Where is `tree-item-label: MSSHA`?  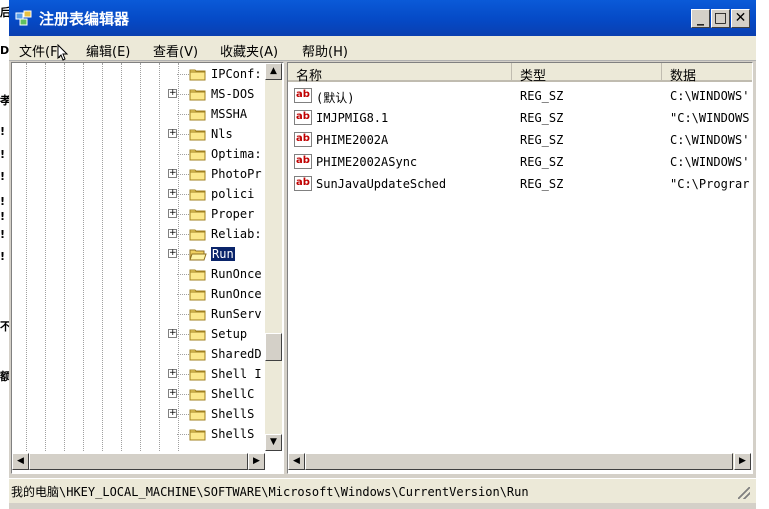
tree-item-label: MSSHA is located at coordinates (229, 114).